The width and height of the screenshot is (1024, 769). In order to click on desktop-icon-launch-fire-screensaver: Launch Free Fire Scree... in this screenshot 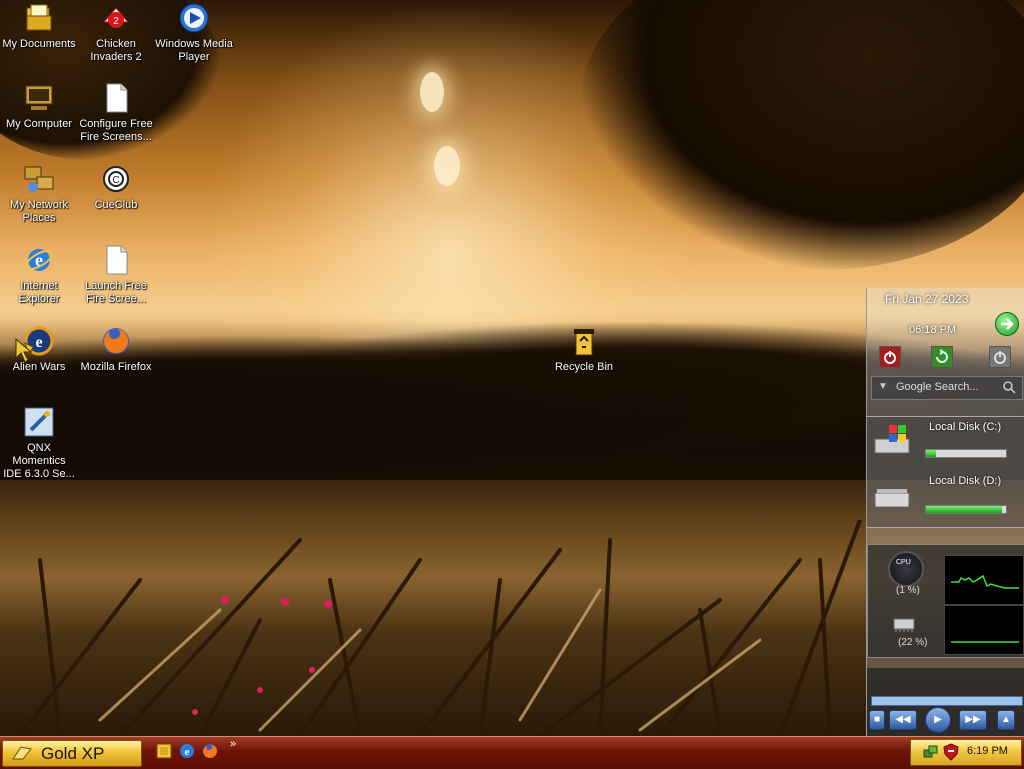, I will do `click(116, 275)`.